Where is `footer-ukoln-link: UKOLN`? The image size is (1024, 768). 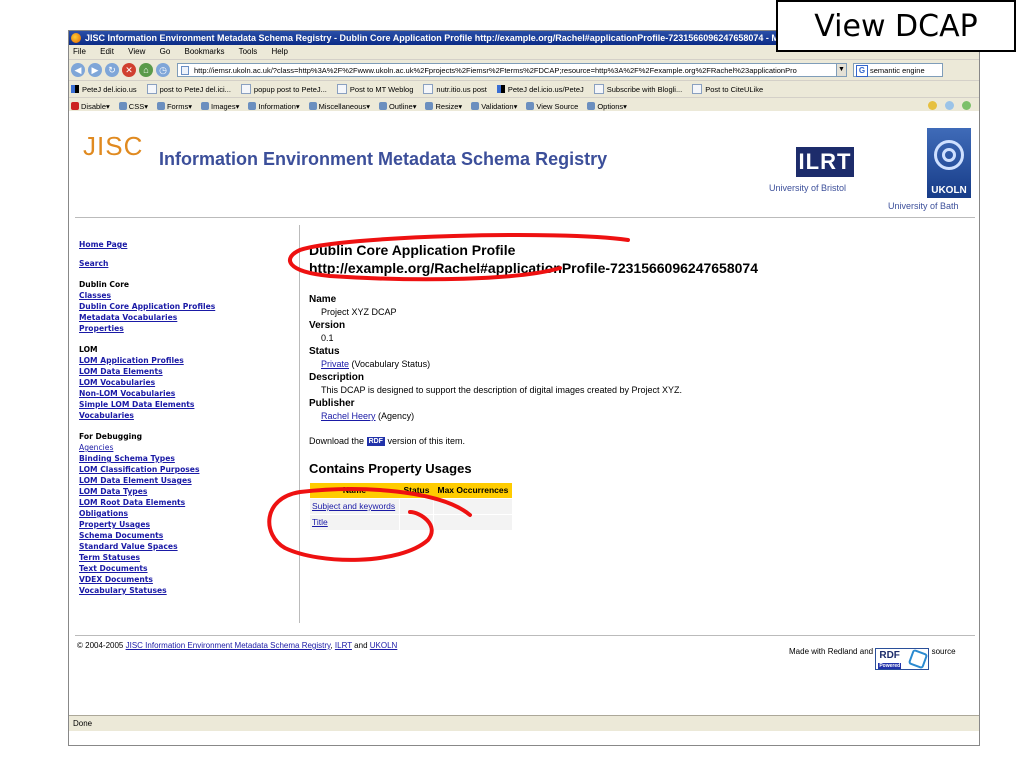
footer-ukoln-link: UKOLN is located at coordinates (384, 645).